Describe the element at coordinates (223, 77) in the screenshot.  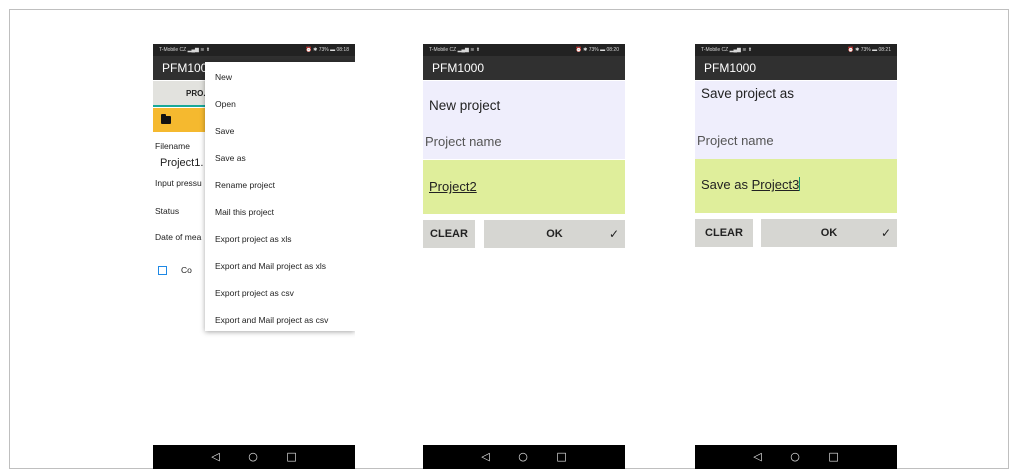
I see `menu-item-new: New` at that location.